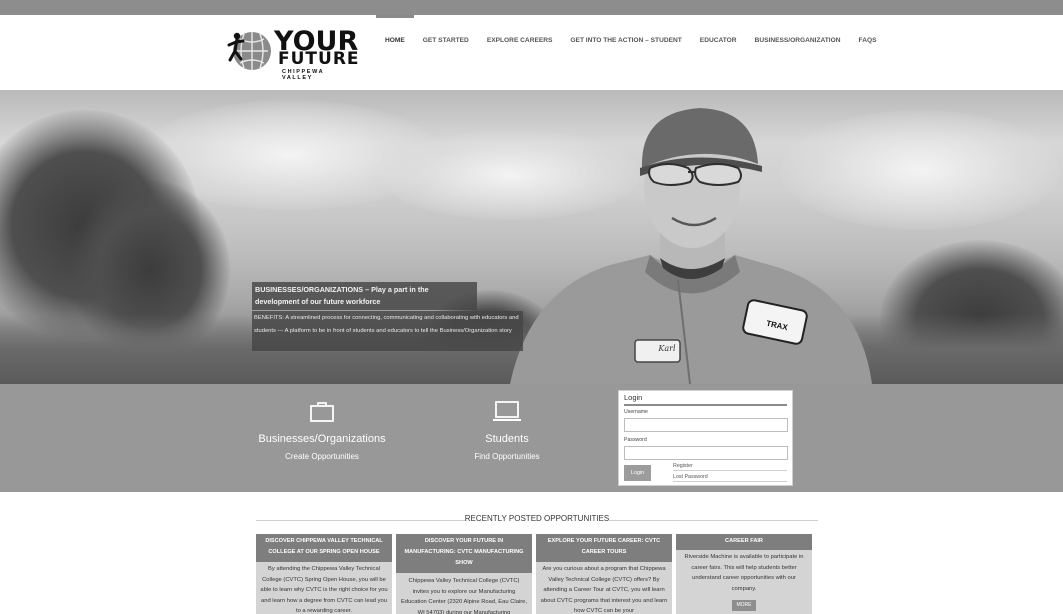  I want to click on password-label: Password, so click(635, 440).